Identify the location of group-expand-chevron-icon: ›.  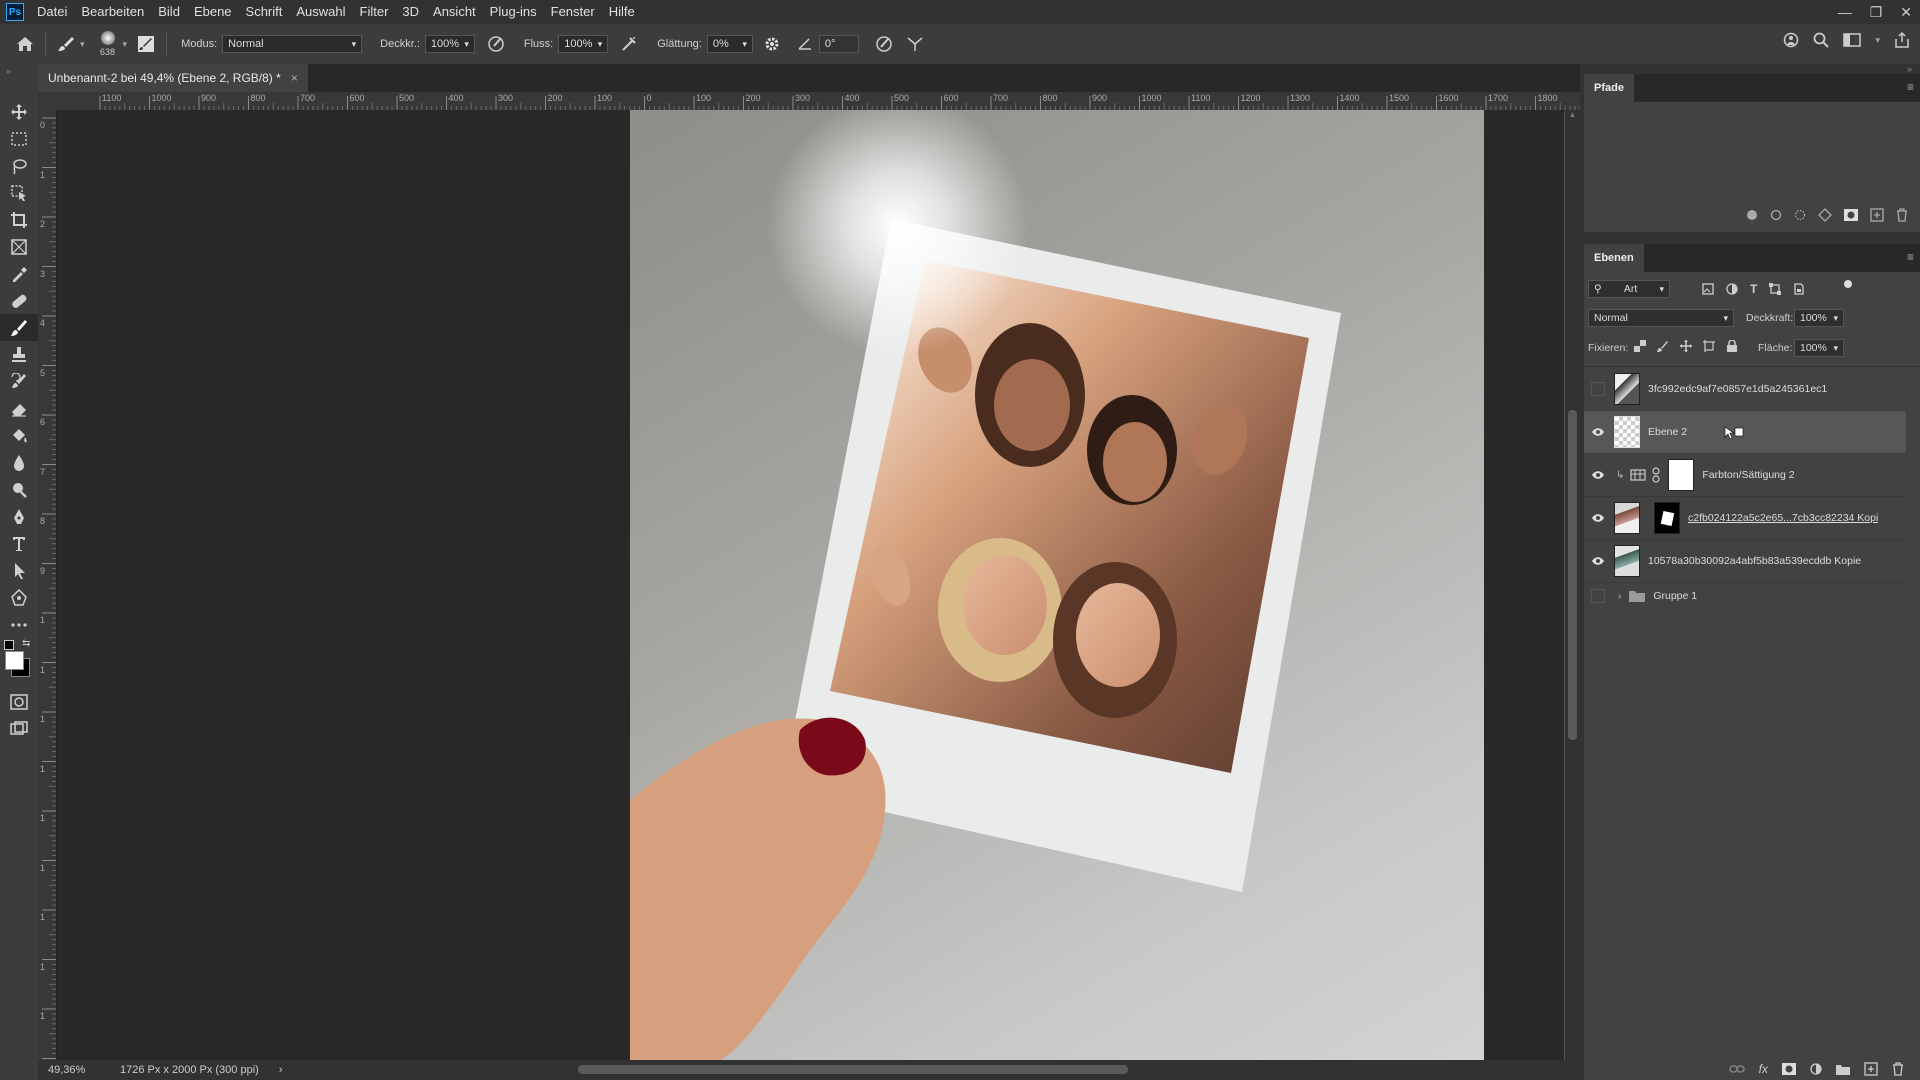
(1619, 596).